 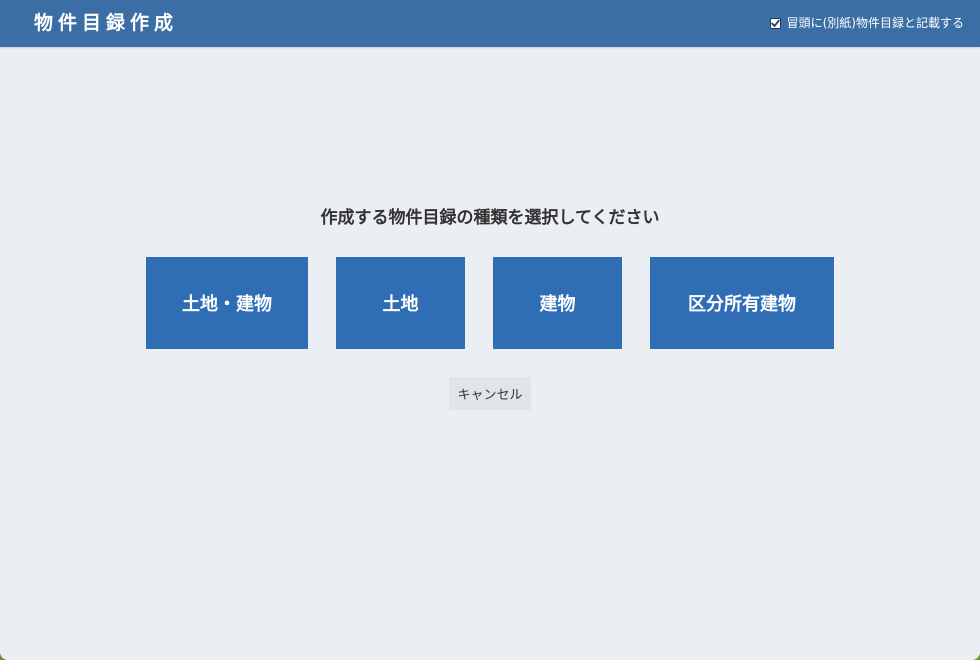 What do you see at coordinates (106, 23) in the screenshot?
I see `window-title: 物件目録作成` at bounding box center [106, 23].